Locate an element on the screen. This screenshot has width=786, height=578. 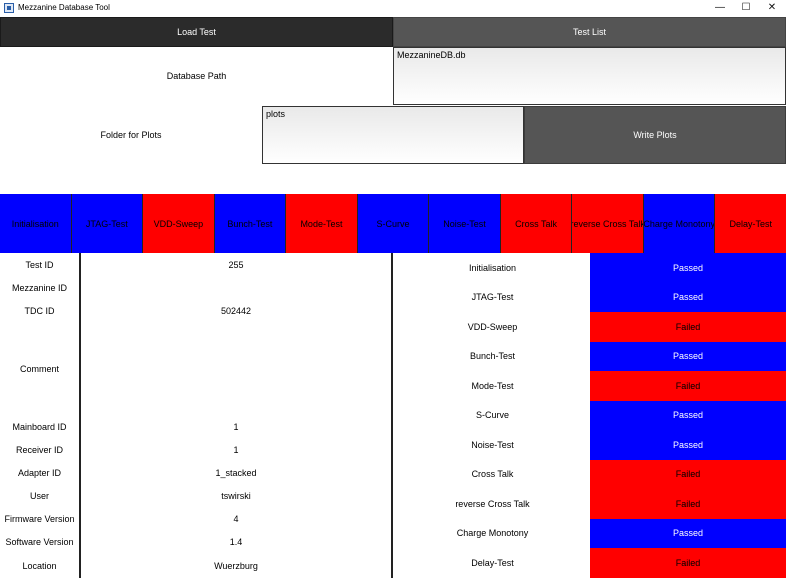
result-test-name: JTAG-Test is located at coordinates (492, 297).